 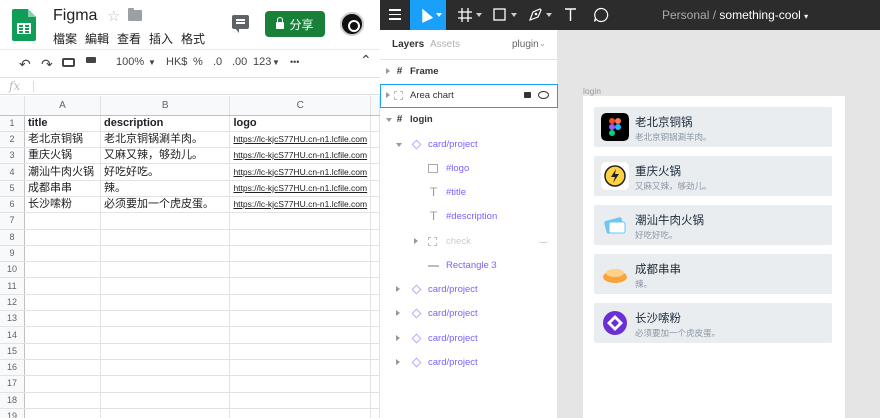 I want to click on project-card: 老北京铜锅 老北京铜锅涮羊肉。, so click(x=713, y=127).